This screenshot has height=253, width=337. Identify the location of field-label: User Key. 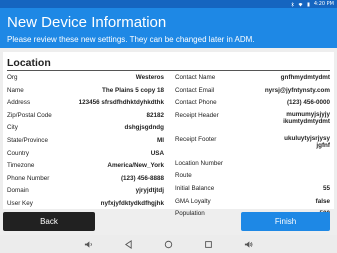
(20, 203).